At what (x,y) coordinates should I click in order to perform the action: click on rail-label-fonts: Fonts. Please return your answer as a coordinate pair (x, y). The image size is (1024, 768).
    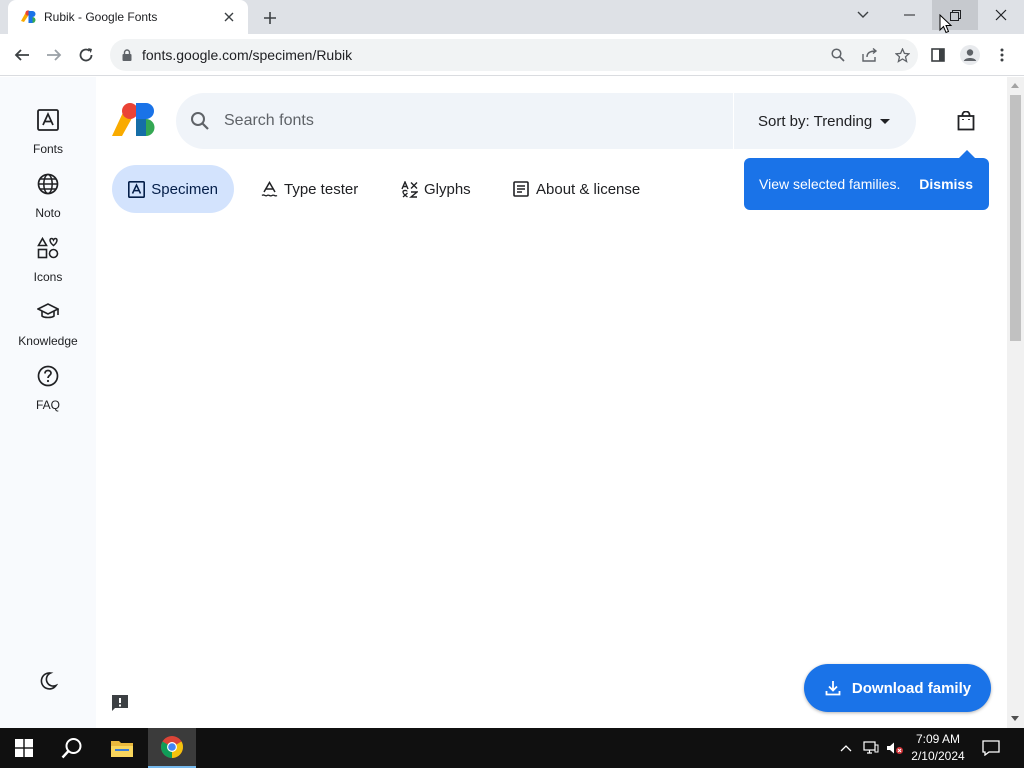
    Looking at the image, I should click on (47, 149).